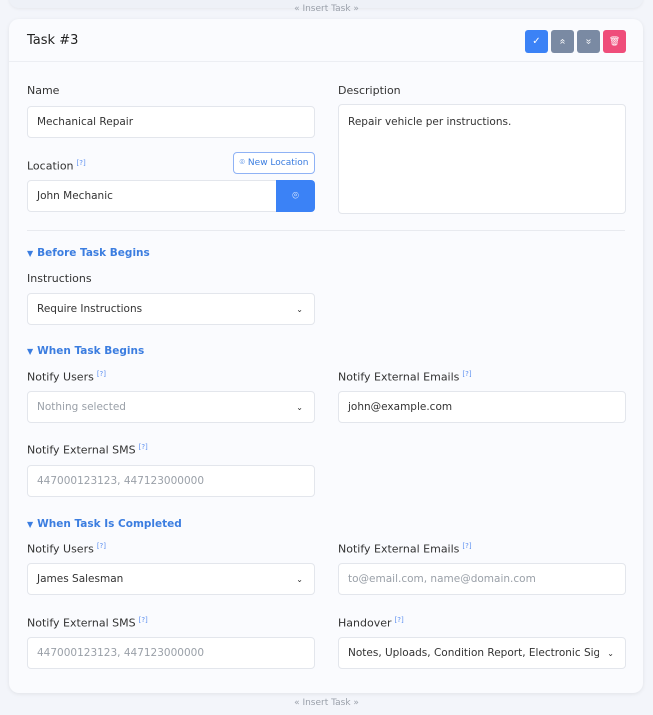  I want to click on name-input: Mechanical Repair, so click(171, 122).